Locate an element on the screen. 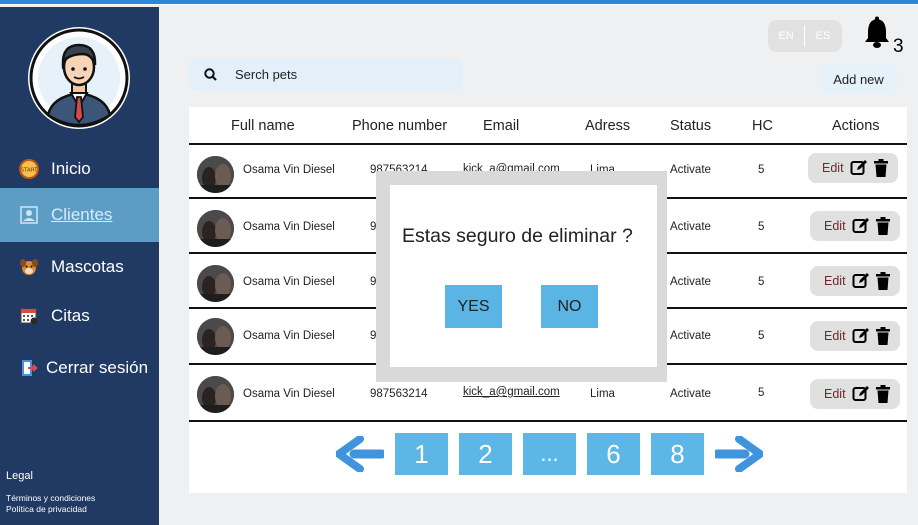 Image resolution: width=918 pixels, height=525 pixels. avatar is located at coordinates (79, 78).